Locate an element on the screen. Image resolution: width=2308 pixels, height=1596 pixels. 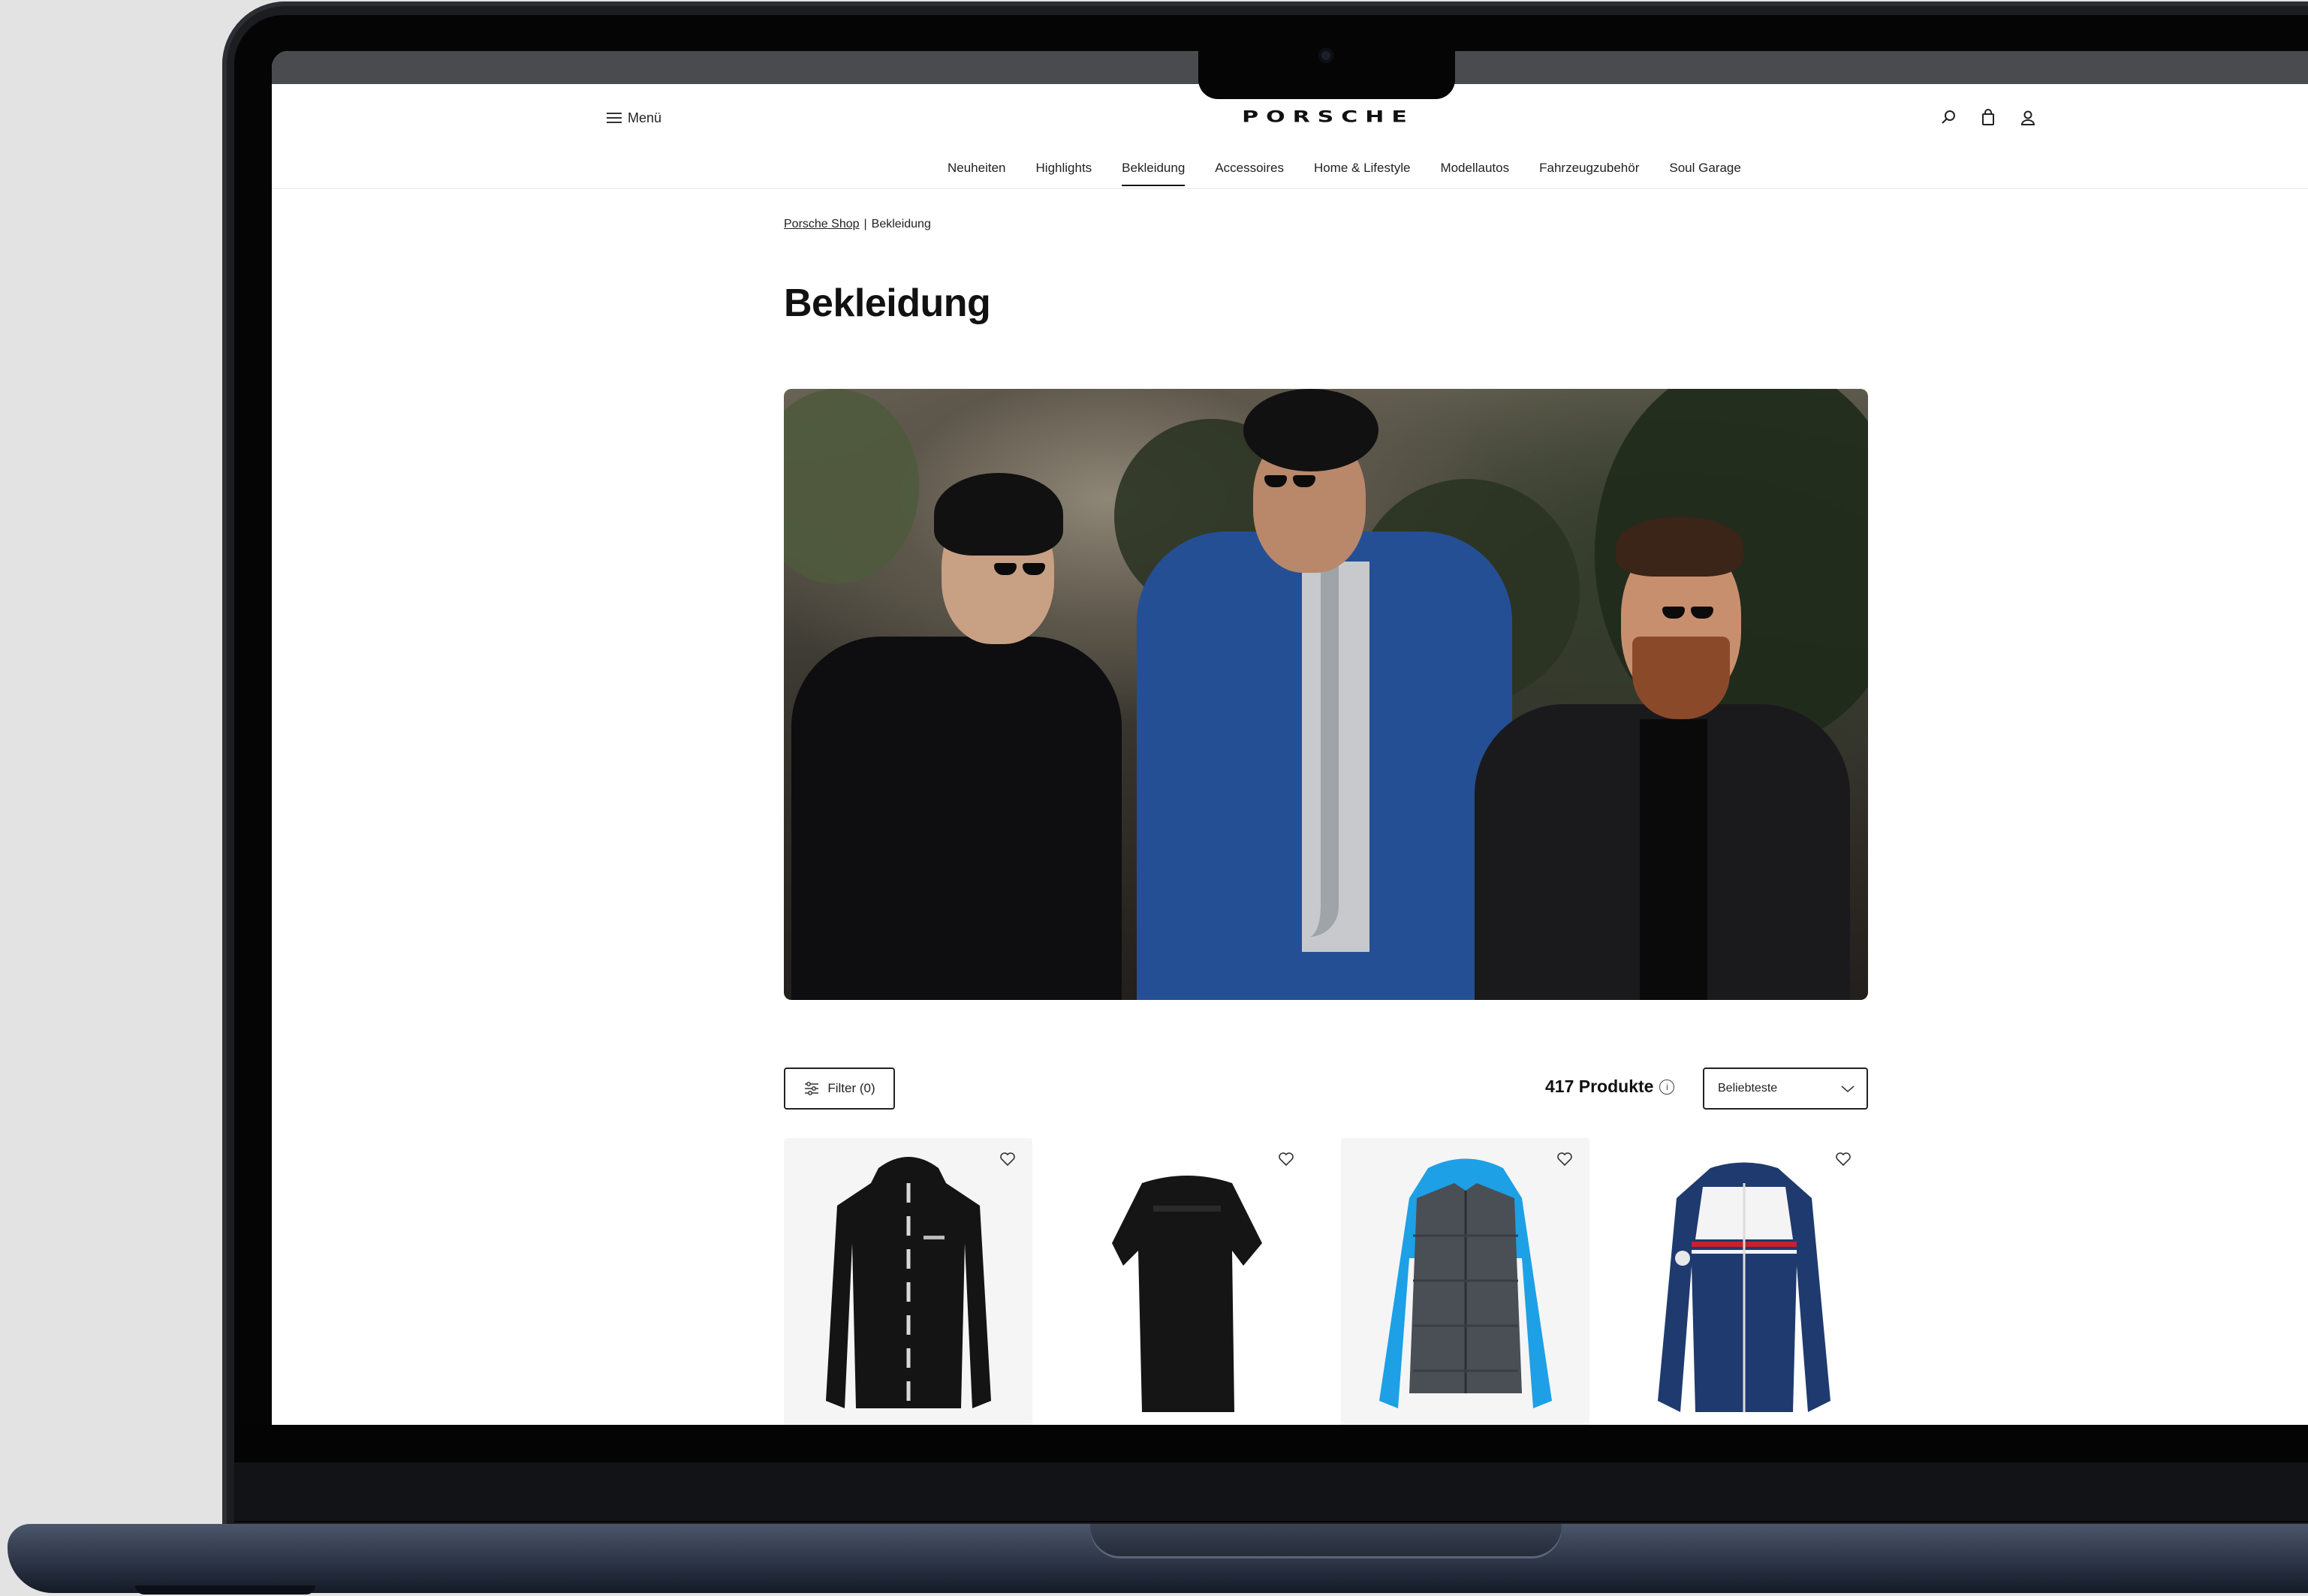
nav-item-home-lifestyle: Home & Lifestyle is located at coordinates (1363, 170).